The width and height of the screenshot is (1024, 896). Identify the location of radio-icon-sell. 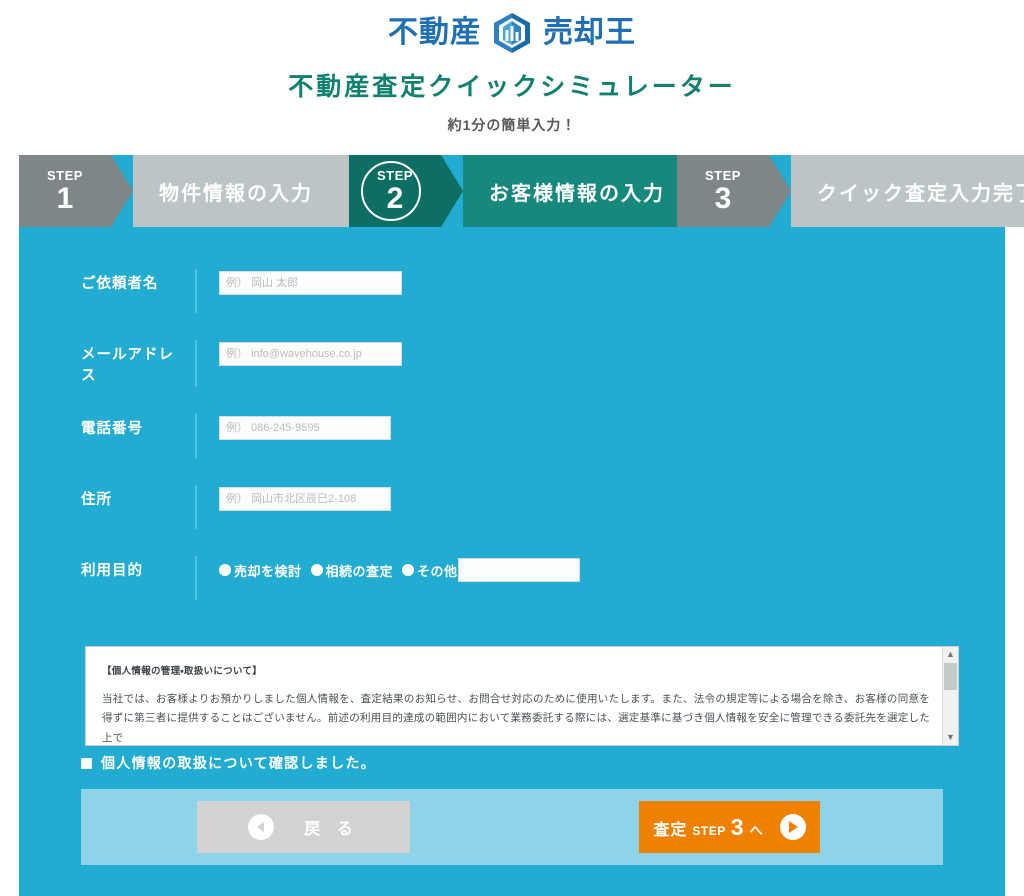
(225, 570).